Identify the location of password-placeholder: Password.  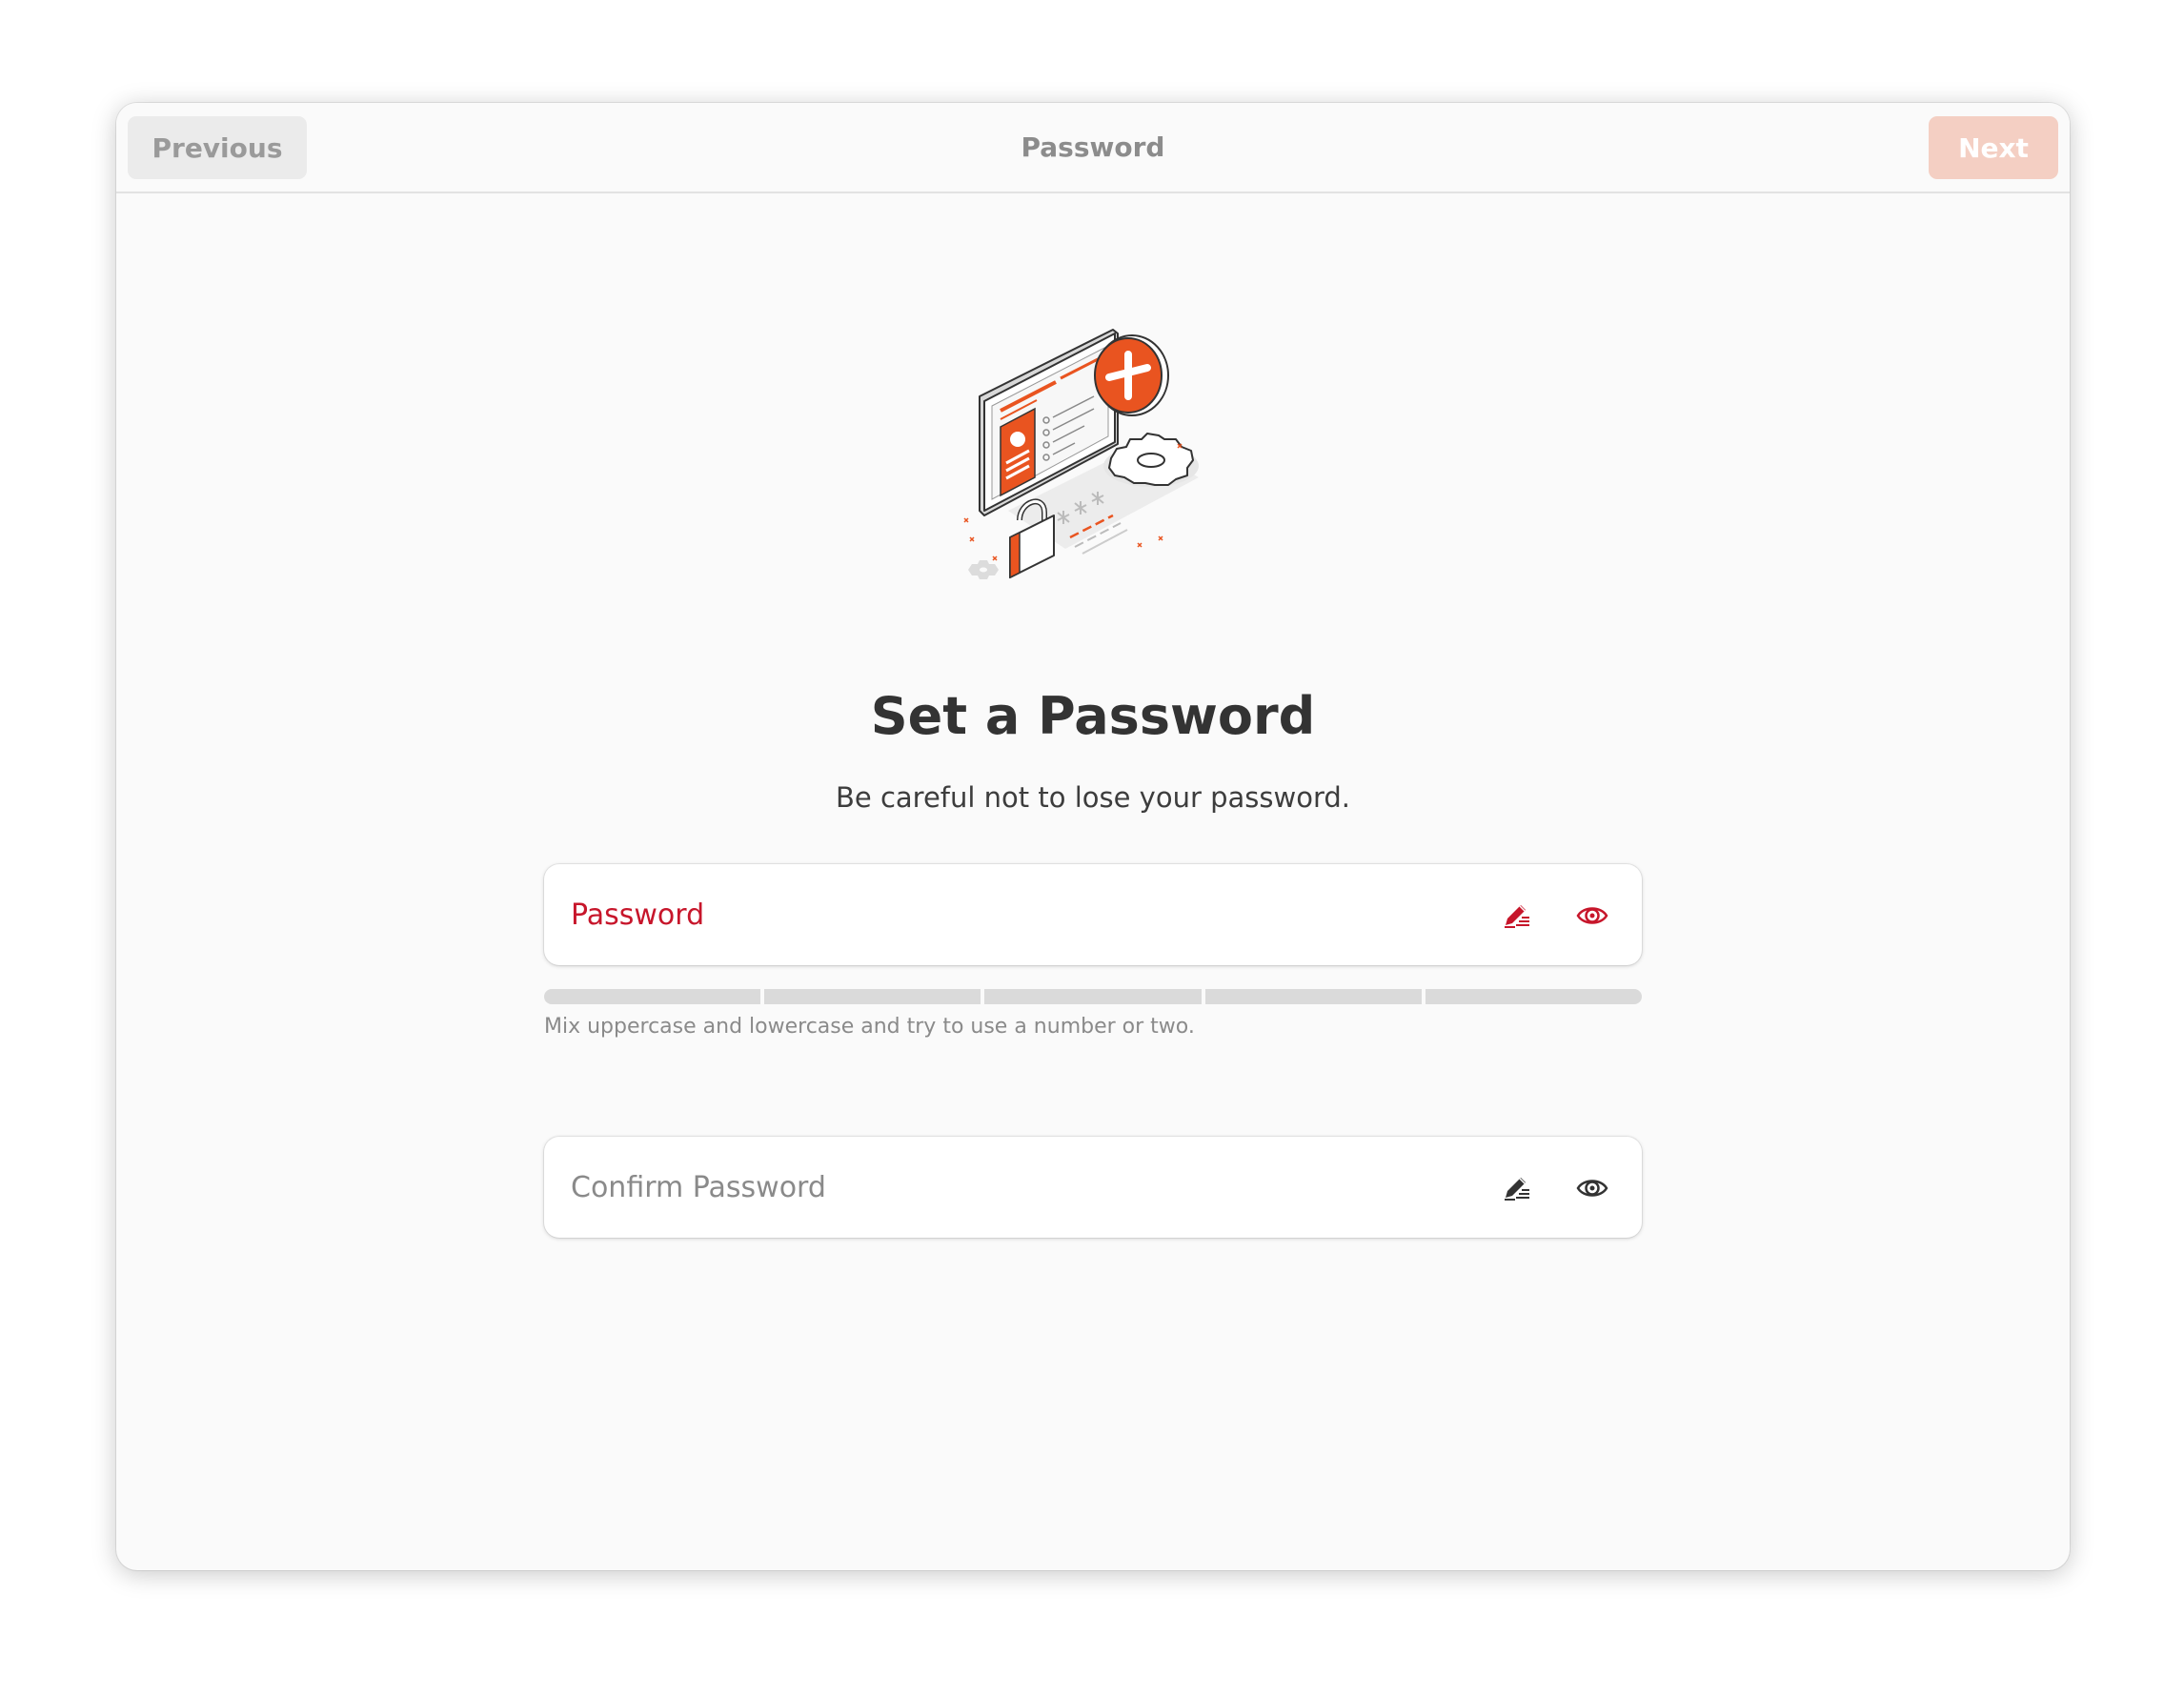
(638, 915).